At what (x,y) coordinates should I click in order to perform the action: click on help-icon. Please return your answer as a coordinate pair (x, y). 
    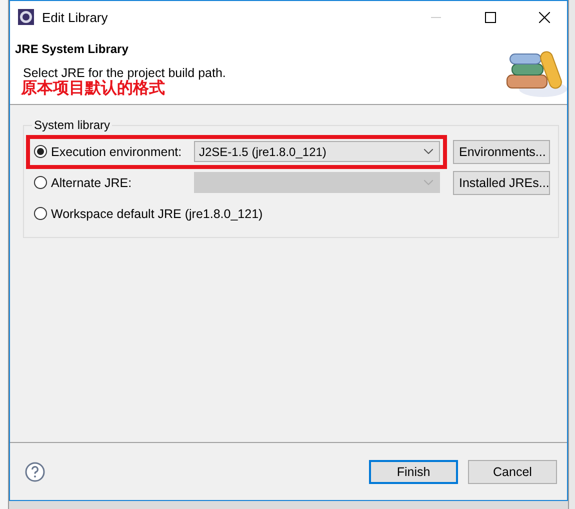
    Looking at the image, I should click on (35, 472).